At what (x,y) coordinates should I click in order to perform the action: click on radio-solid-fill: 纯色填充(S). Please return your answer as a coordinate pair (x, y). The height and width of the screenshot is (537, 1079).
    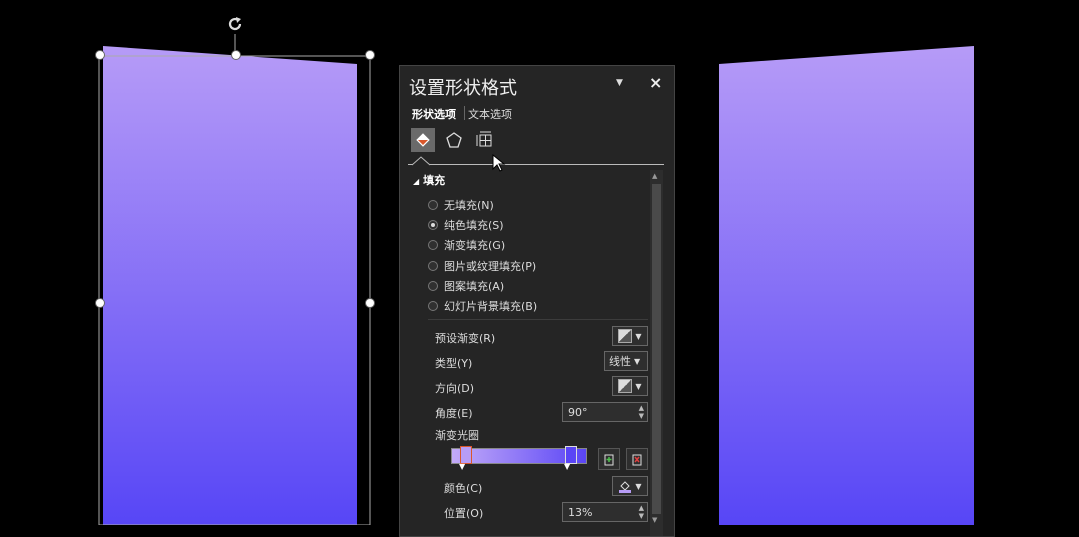
    Looking at the image, I should click on (466, 225).